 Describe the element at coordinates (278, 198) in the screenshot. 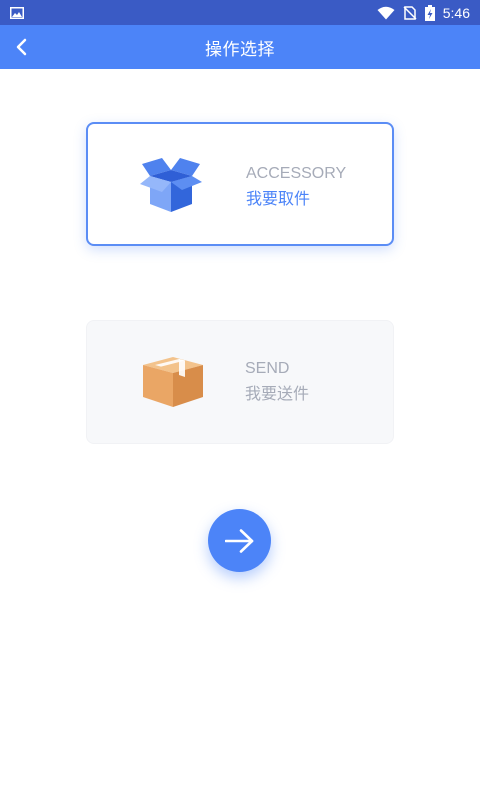

I see `option-cn-label: 我要取件` at that location.